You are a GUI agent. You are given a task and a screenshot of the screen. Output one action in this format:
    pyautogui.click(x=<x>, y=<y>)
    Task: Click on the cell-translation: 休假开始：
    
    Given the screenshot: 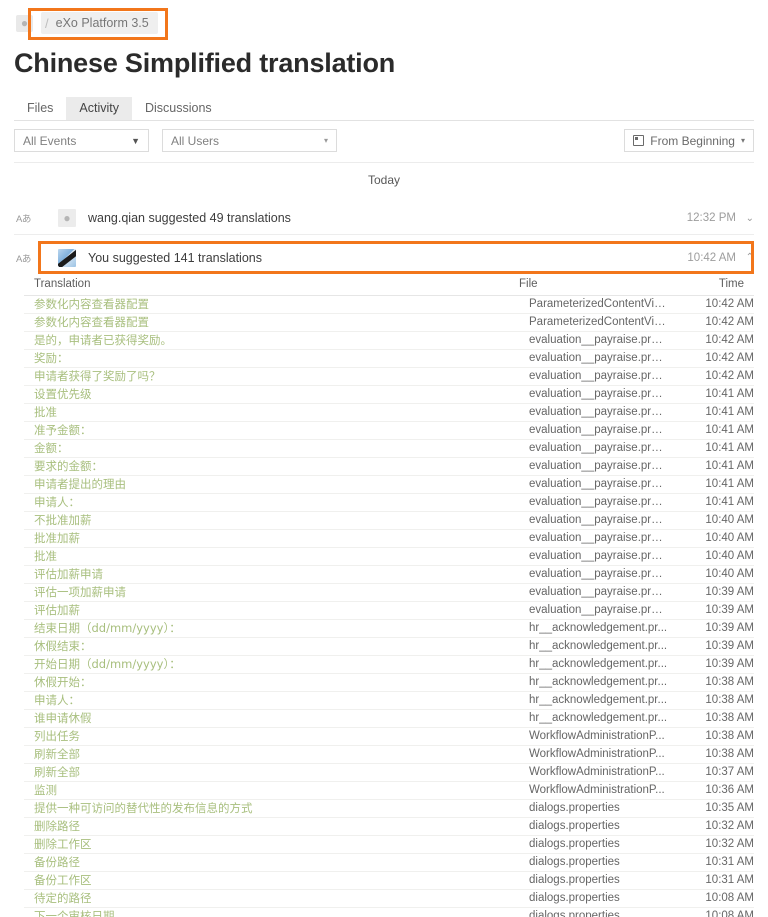 What is the action you would take?
    pyautogui.click(x=271, y=682)
    